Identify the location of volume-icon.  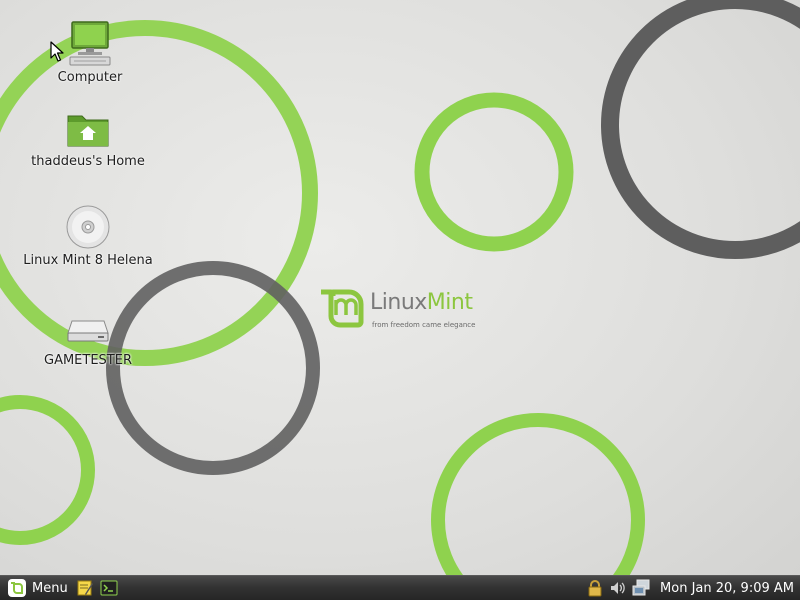
(618, 588).